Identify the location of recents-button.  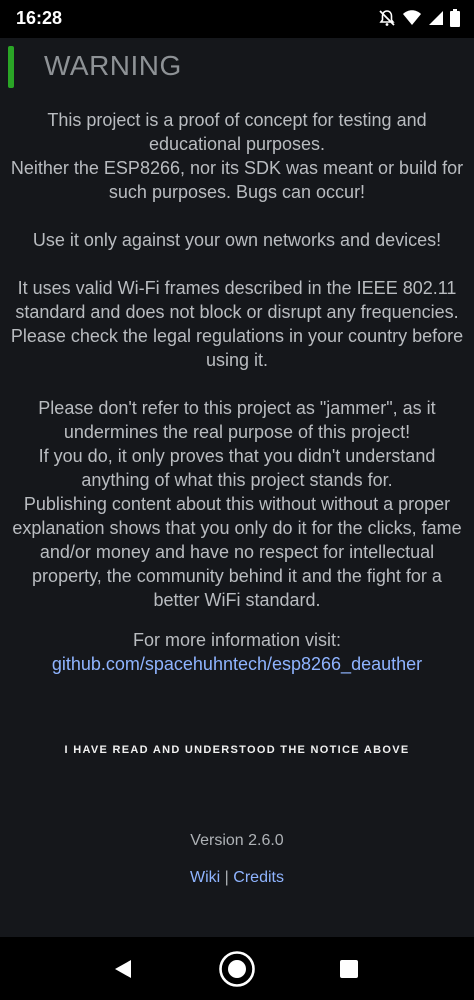
(349, 969).